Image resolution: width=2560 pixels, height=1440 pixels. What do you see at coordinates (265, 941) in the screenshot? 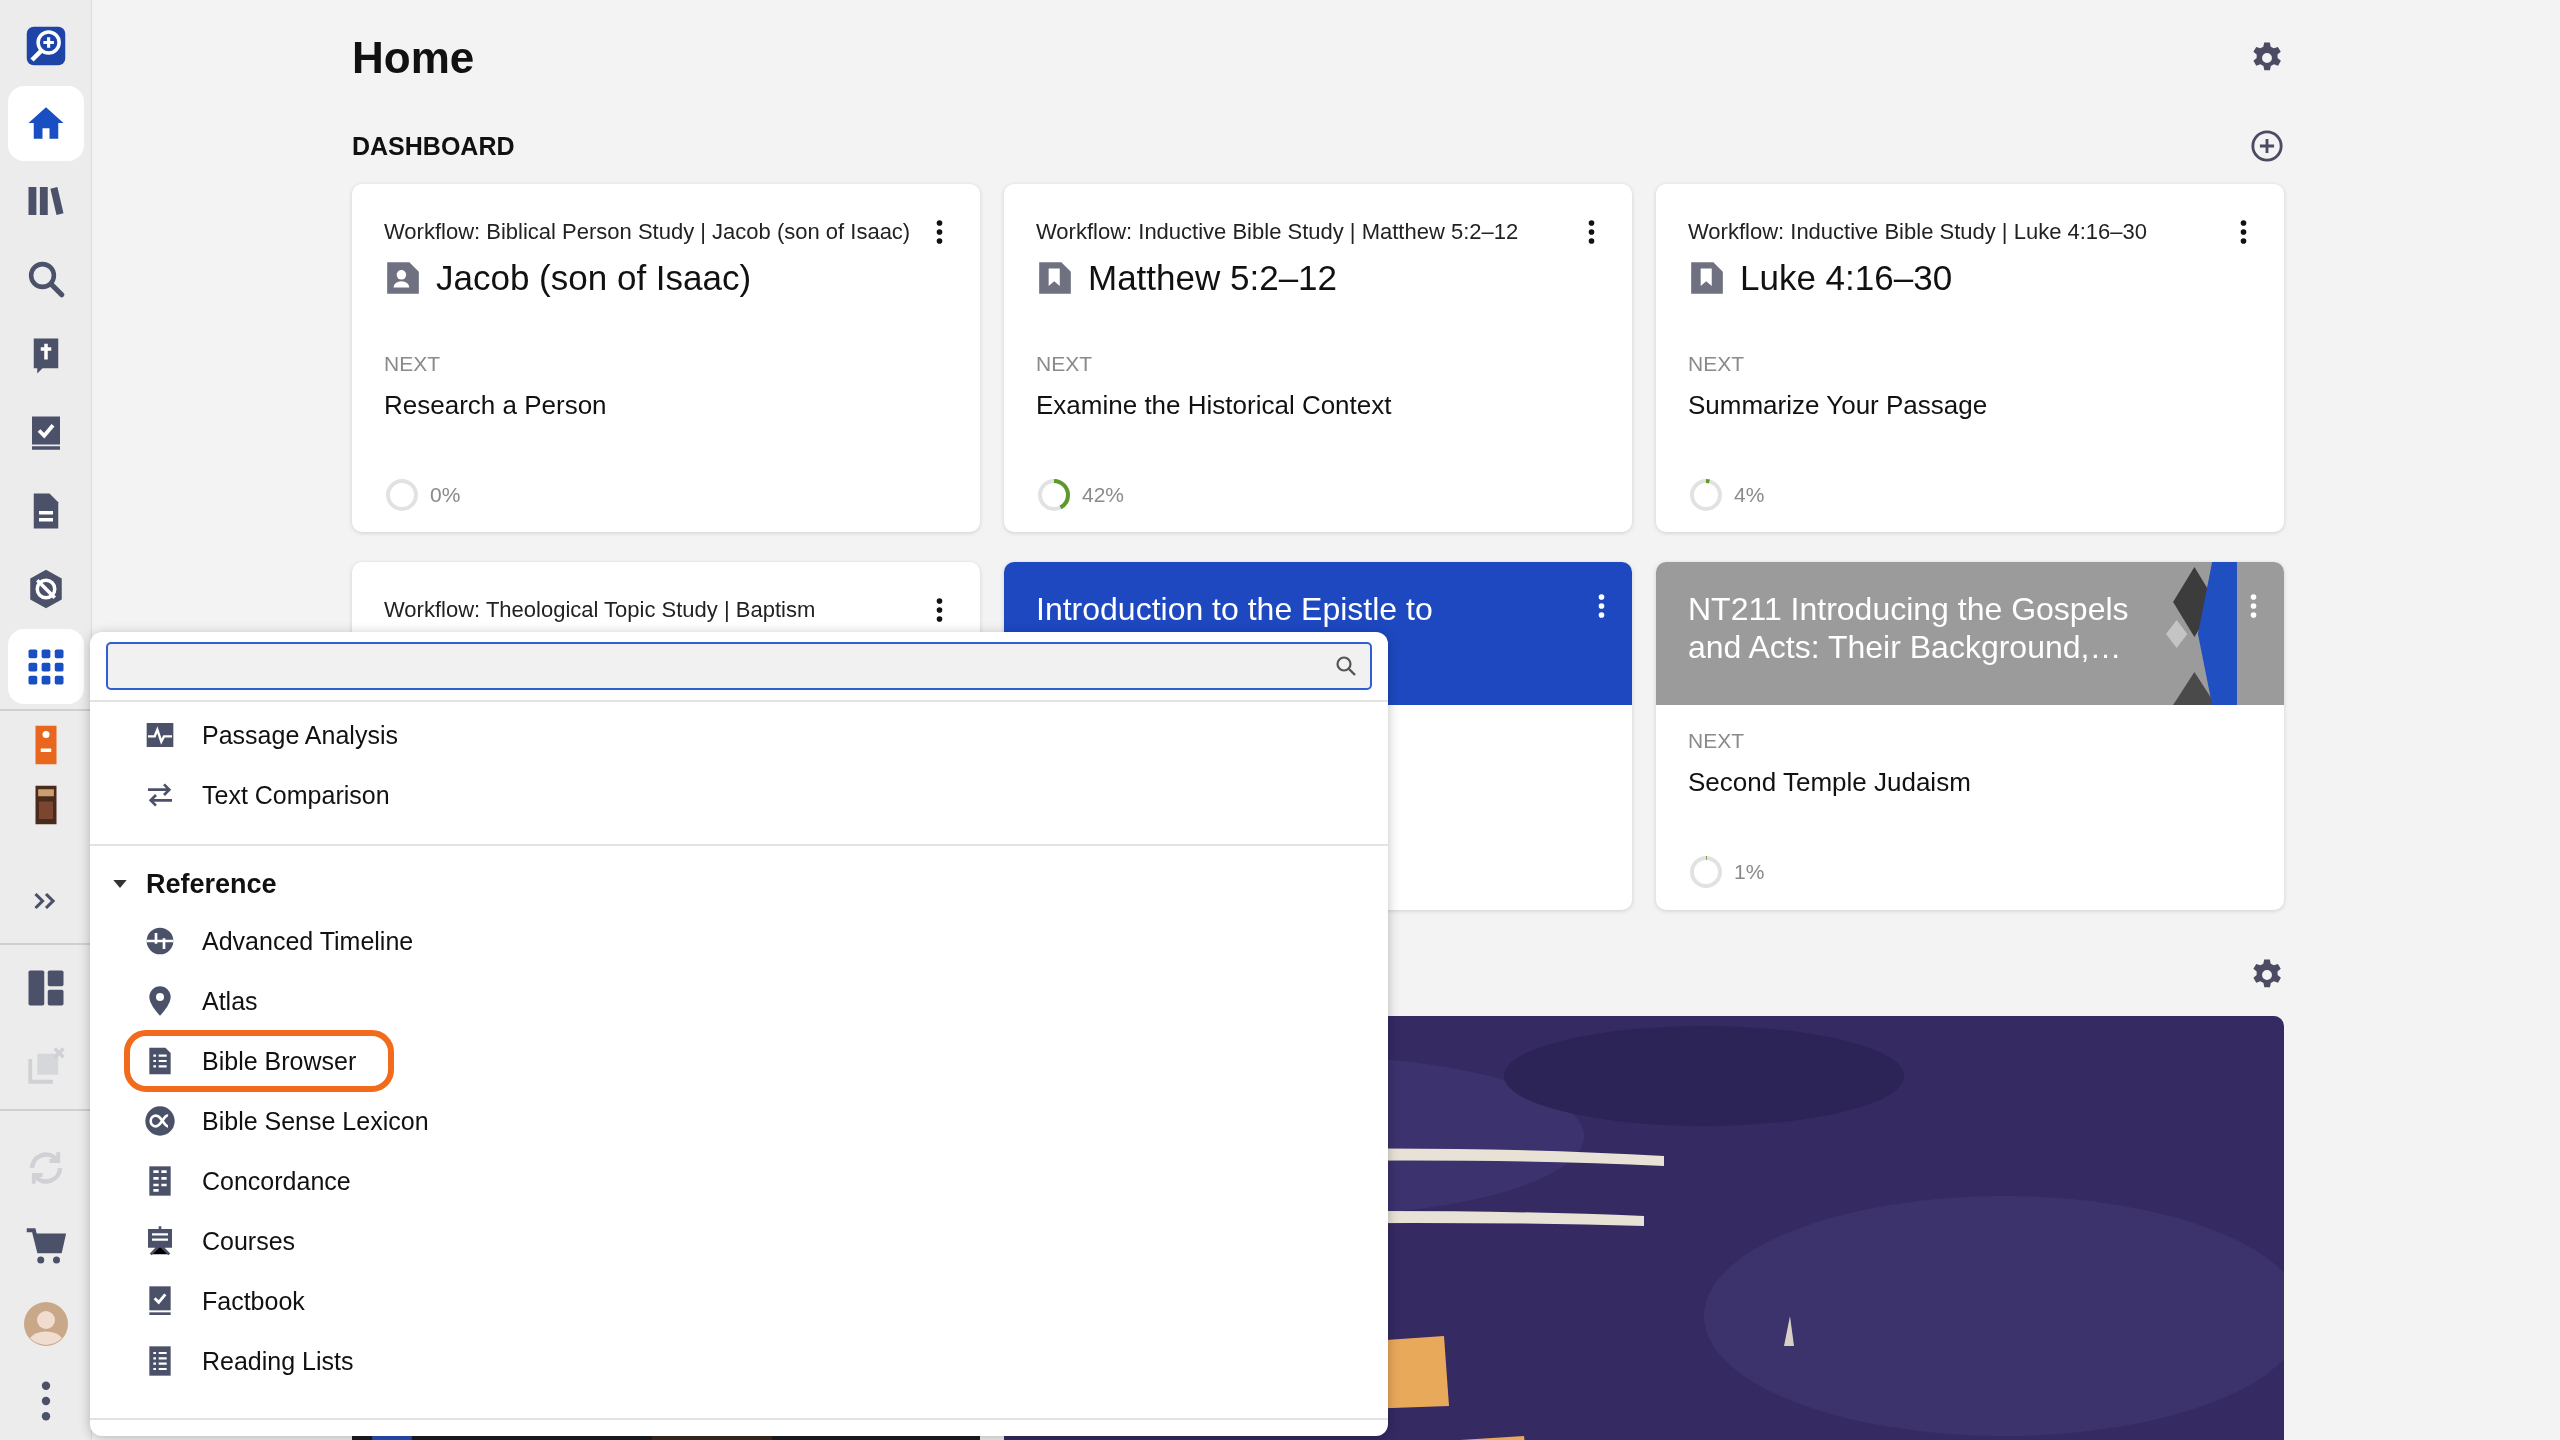
I see `menu-item: Advanced Timeline` at bounding box center [265, 941].